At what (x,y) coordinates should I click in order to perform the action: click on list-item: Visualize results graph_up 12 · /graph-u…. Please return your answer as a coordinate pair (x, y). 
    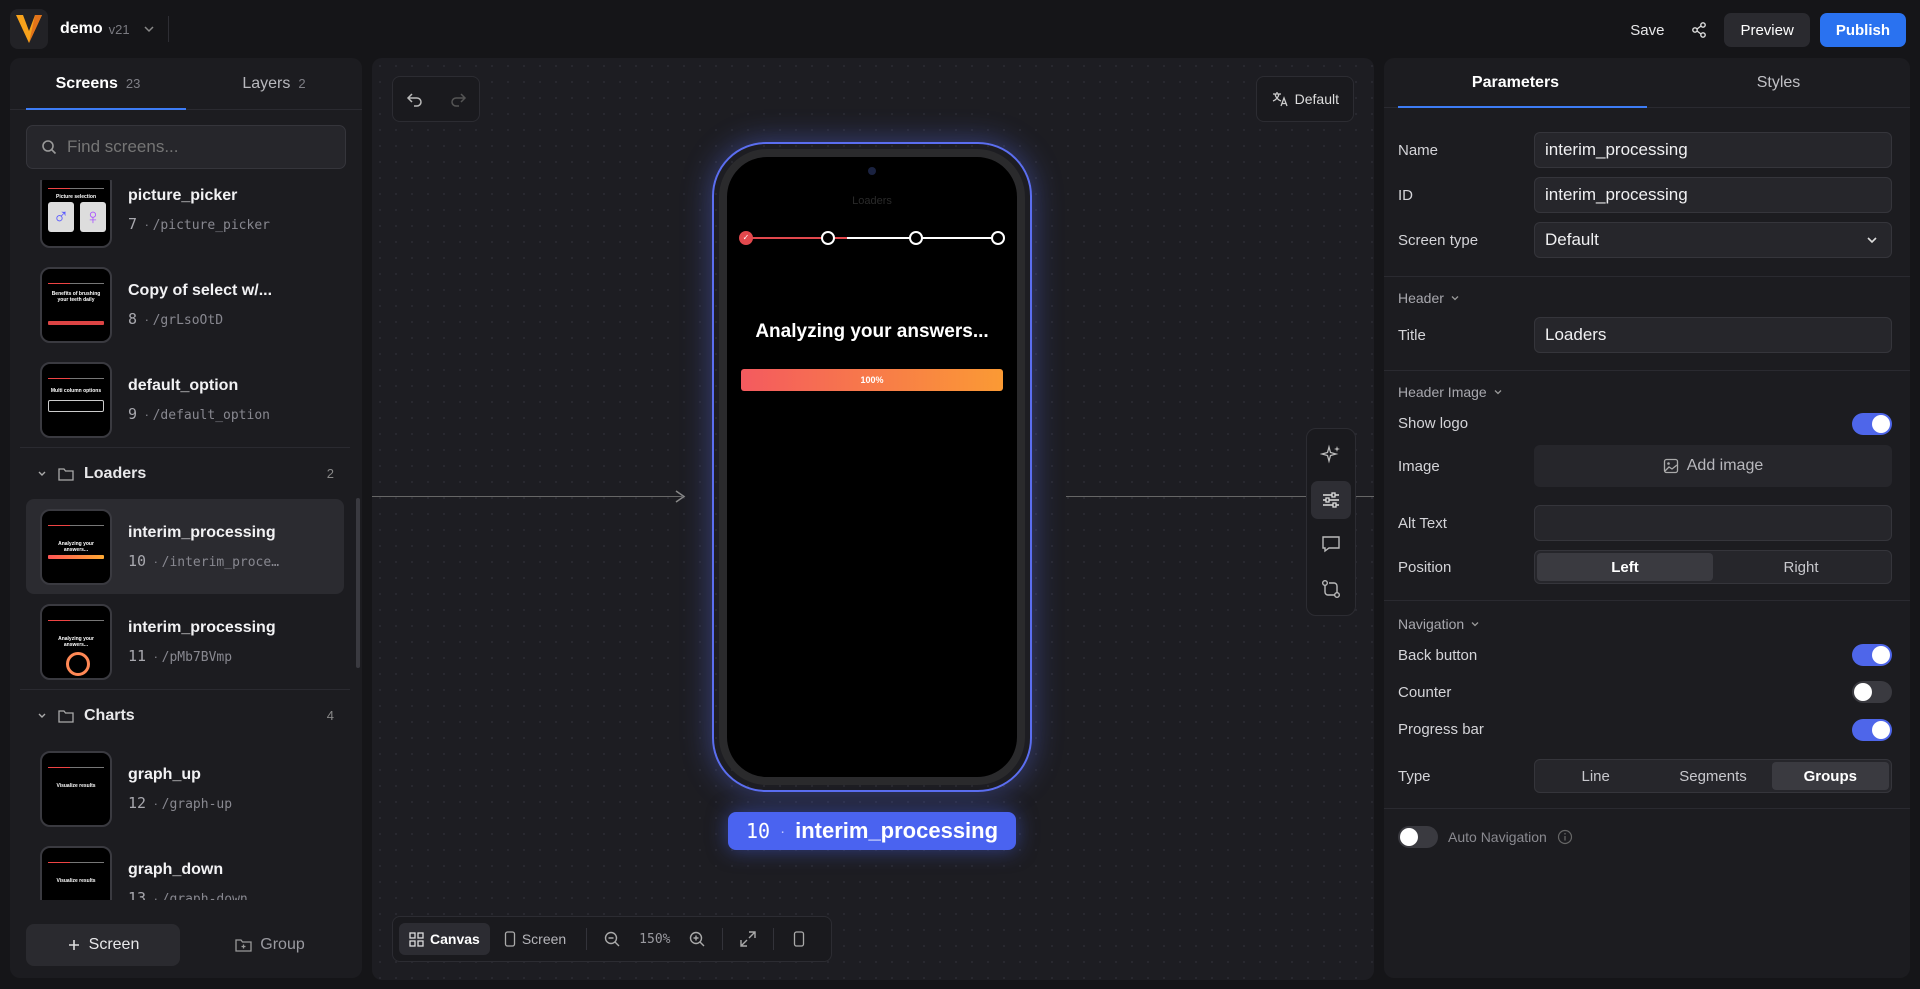
    Looking at the image, I should click on (185, 788).